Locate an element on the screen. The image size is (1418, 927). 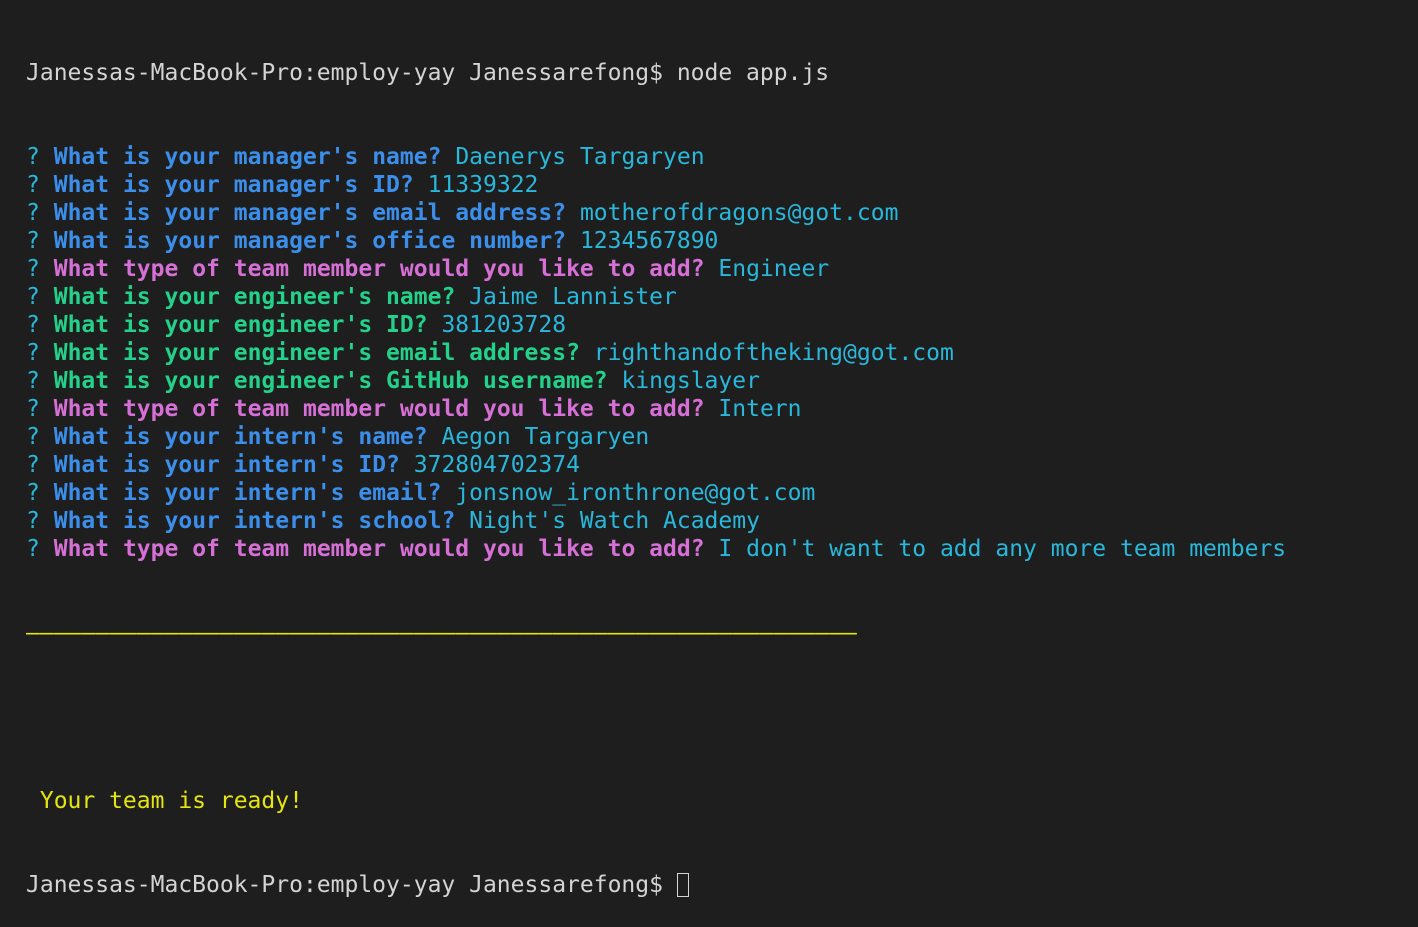
answer-text: 372804702374 is located at coordinates (496, 465).